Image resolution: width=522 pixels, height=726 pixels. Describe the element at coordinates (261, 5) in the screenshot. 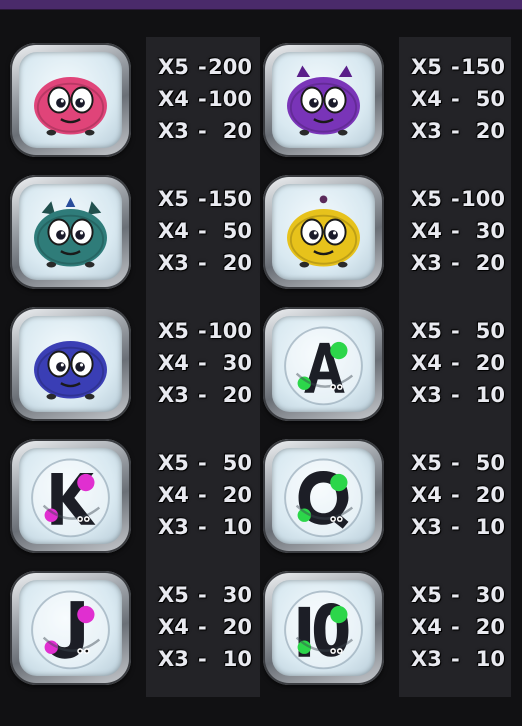

I see `top-bar` at that location.